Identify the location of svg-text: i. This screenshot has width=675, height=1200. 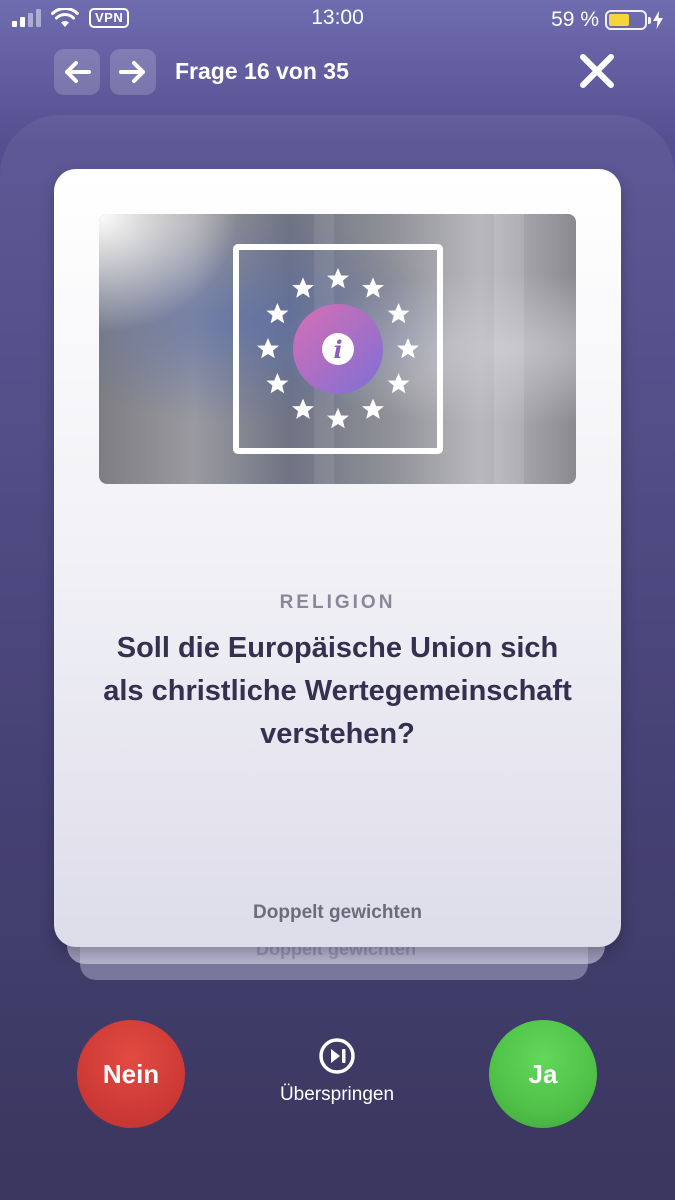
(337, 349).